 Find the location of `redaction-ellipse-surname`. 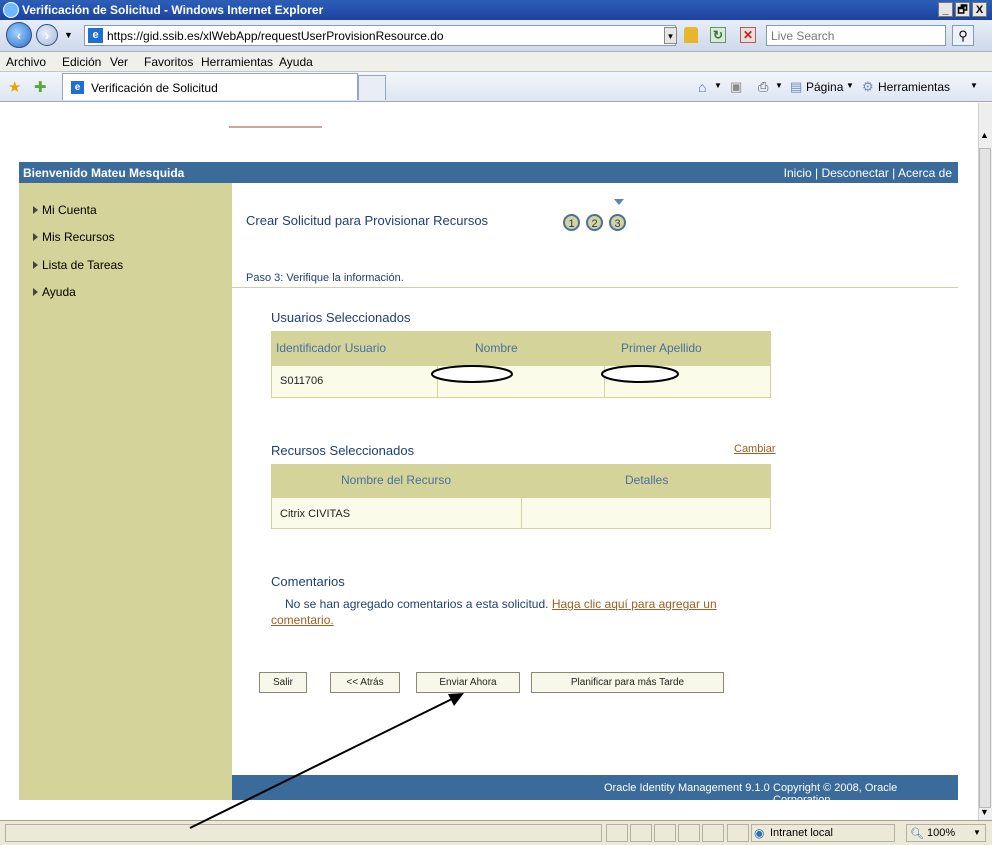

redaction-ellipse-surname is located at coordinates (640, 374).